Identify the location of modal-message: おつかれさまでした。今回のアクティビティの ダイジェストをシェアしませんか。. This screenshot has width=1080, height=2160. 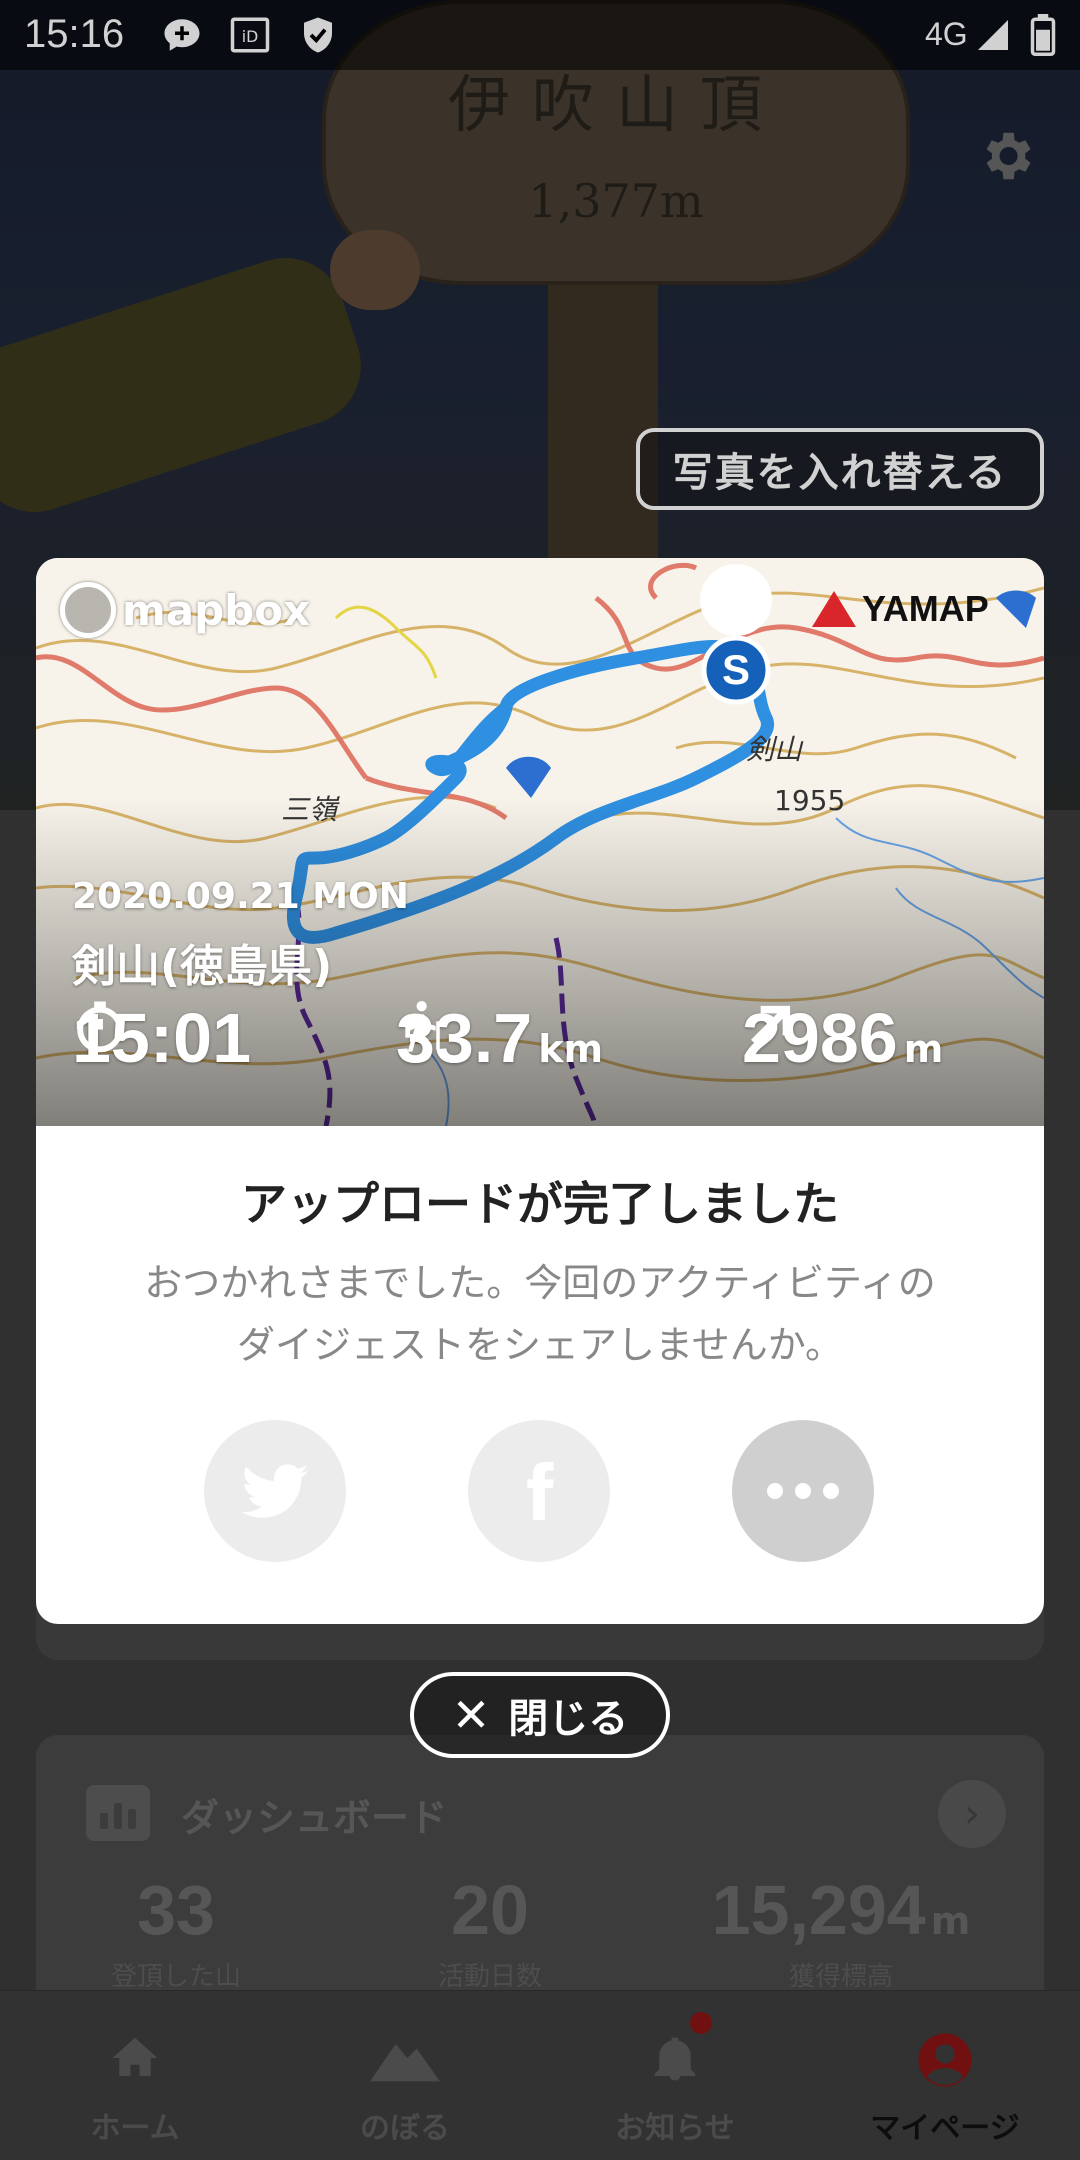
(540, 1314).